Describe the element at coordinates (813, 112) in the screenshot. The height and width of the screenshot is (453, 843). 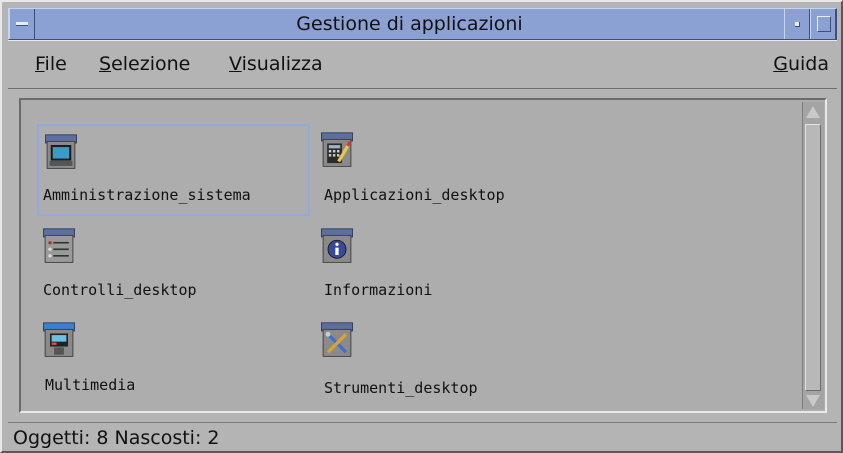
I see `scroll-up-arrow-icon` at that location.